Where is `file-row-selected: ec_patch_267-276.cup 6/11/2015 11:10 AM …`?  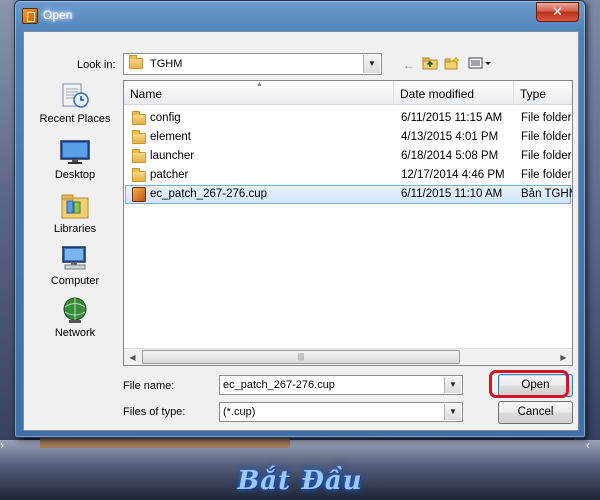
file-row-selected: ec_patch_267-276.cup 6/11/2015 11:10 AM … is located at coordinates (349, 195).